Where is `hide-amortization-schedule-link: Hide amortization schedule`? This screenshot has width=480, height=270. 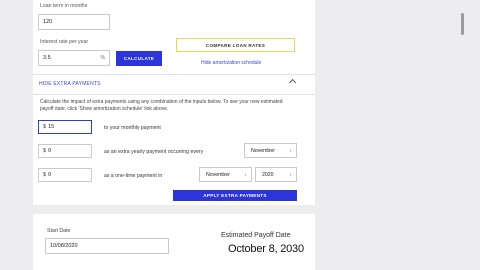
hide-amortization-schedule-link: Hide amortization schedule is located at coordinates (231, 63).